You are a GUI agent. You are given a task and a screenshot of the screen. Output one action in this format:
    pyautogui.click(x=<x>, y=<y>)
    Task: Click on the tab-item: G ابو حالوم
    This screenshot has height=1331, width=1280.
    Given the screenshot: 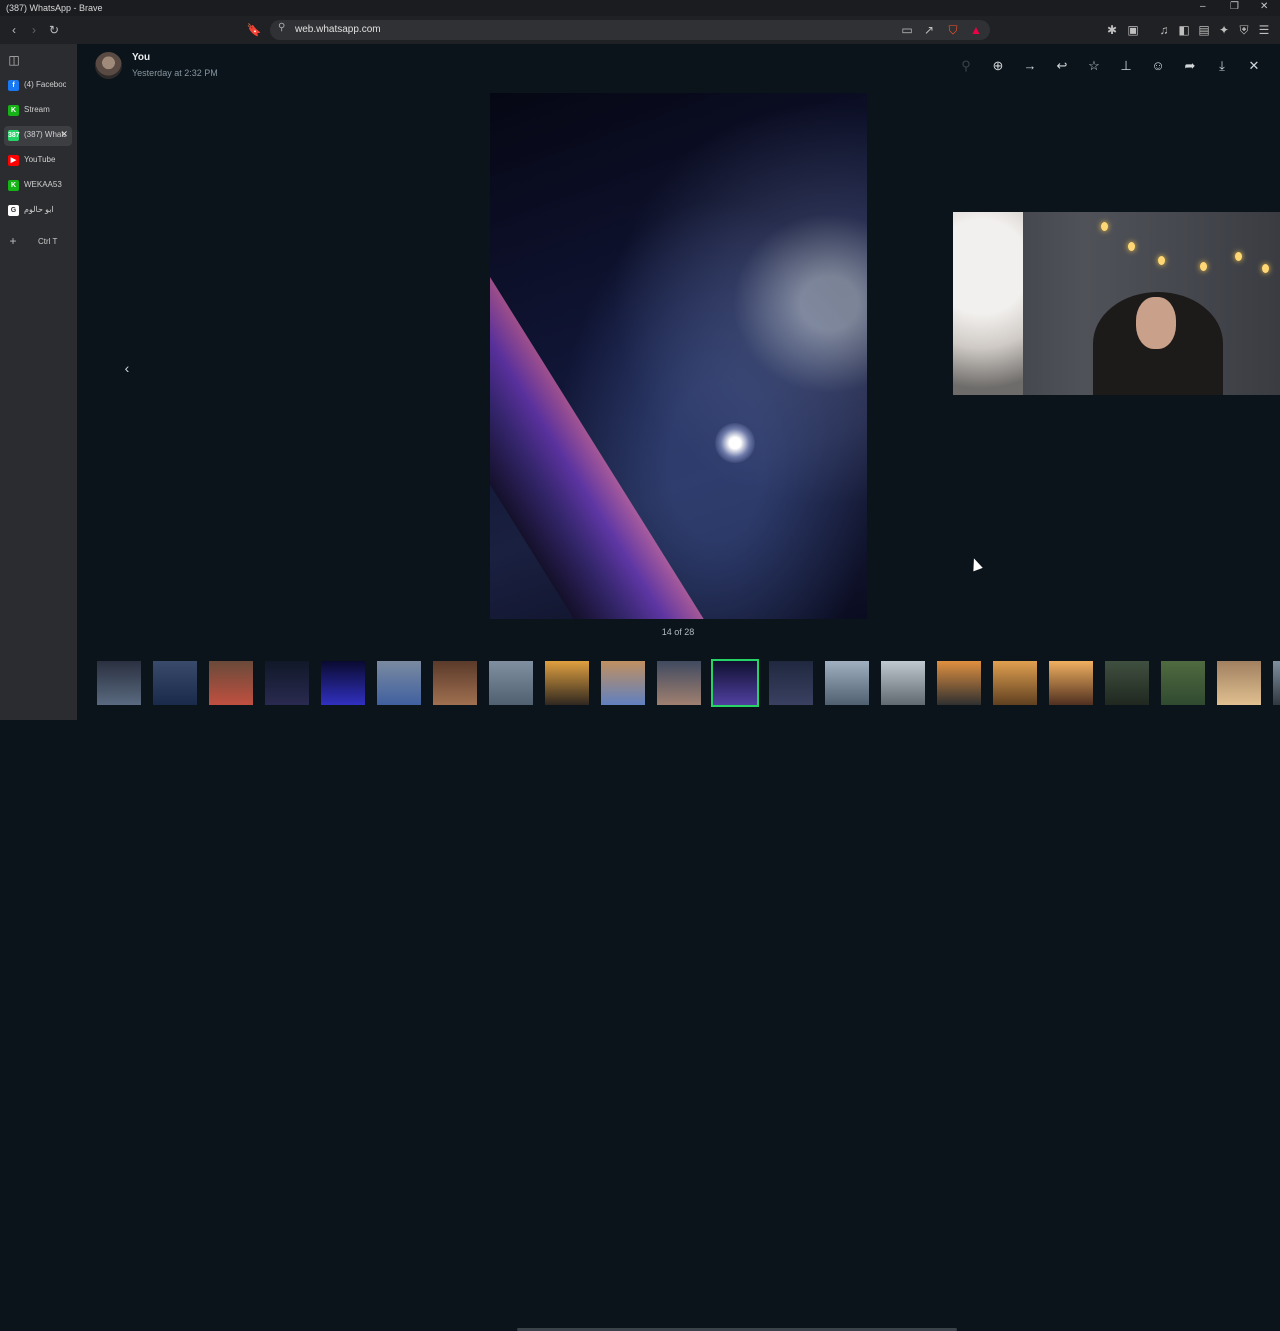 What is the action you would take?
    pyautogui.click(x=38, y=211)
    